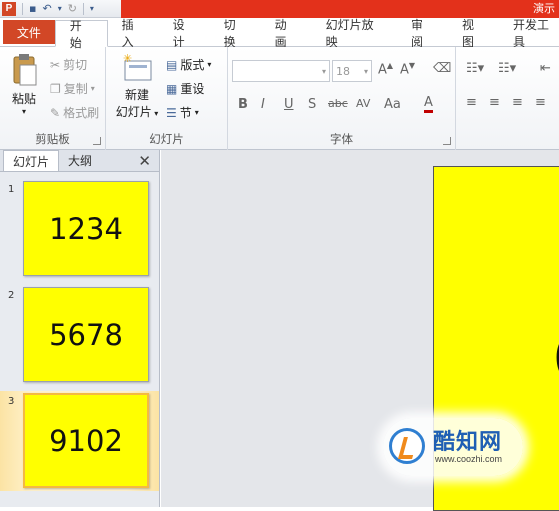  I want to click on tab-view: 视图, so click(473, 33).